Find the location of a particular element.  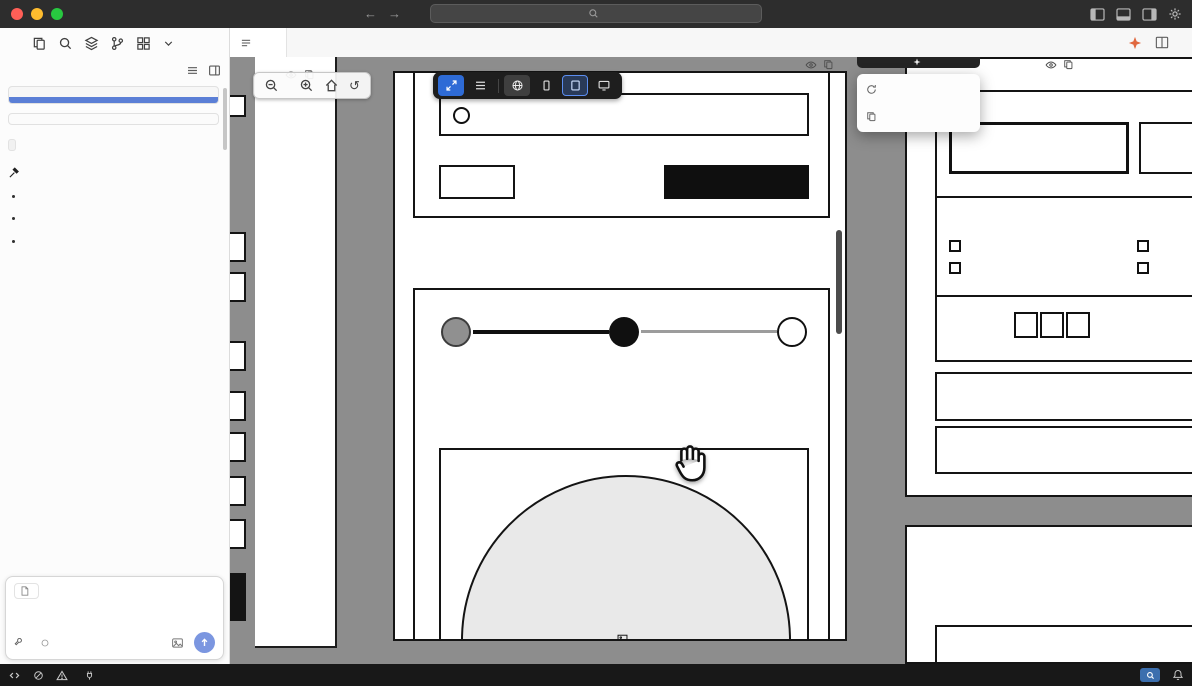

layers-icon is located at coordinates (91, 43).